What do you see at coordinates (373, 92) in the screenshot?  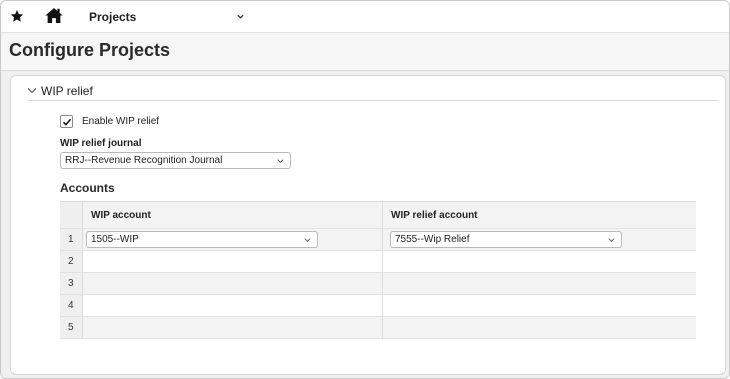 I see `section-header-wip-relief: WIP relief` at bounding box center [373, 92].